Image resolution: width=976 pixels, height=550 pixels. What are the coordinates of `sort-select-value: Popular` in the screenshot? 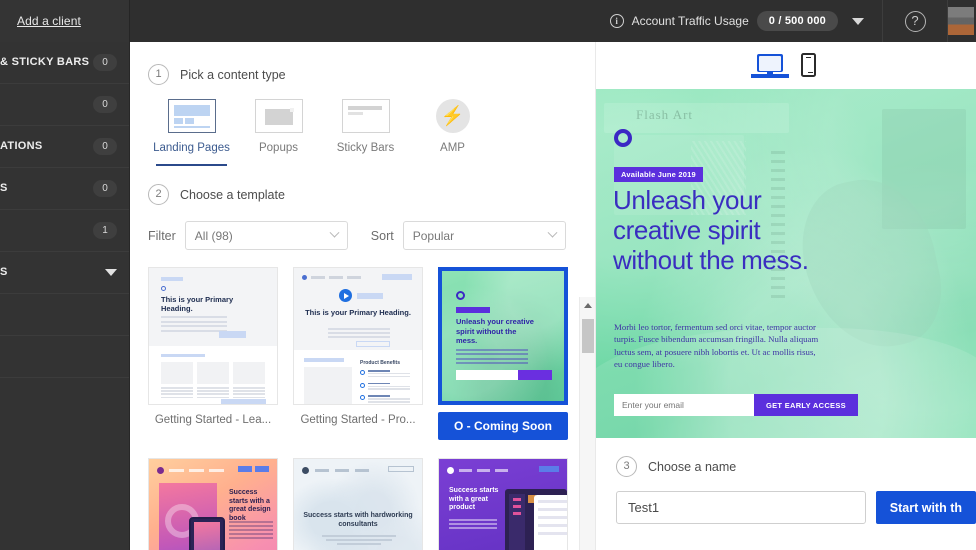 It's located at (433, 235).